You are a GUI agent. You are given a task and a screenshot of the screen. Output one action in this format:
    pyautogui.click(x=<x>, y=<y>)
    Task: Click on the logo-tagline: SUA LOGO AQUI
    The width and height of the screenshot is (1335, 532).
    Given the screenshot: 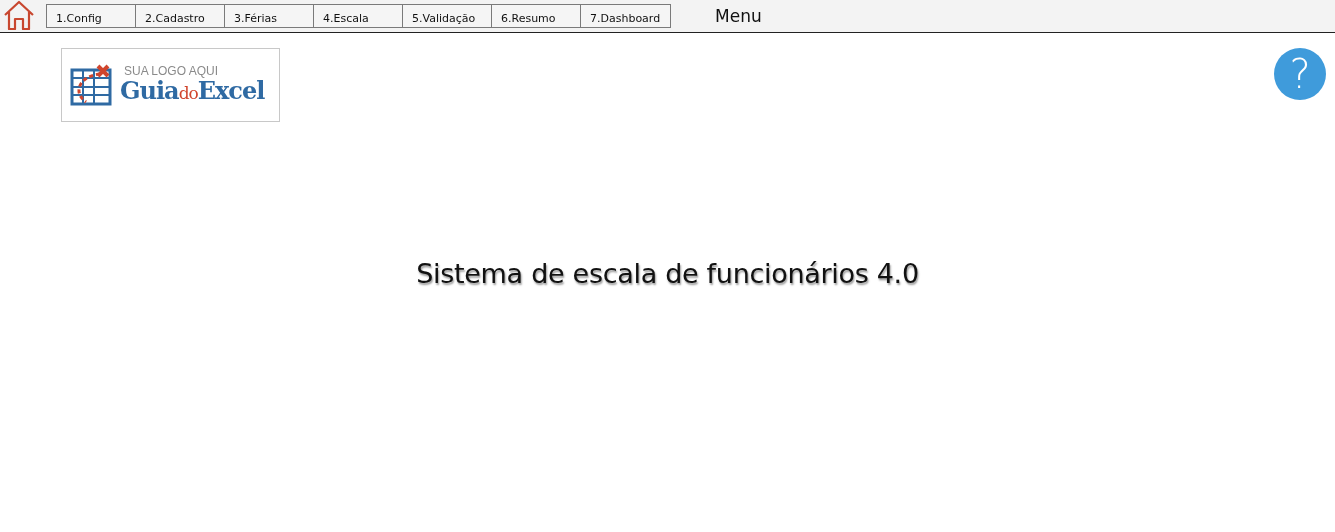 What is the action you would take?
    pyautogui.click(x=172, y=71)
    